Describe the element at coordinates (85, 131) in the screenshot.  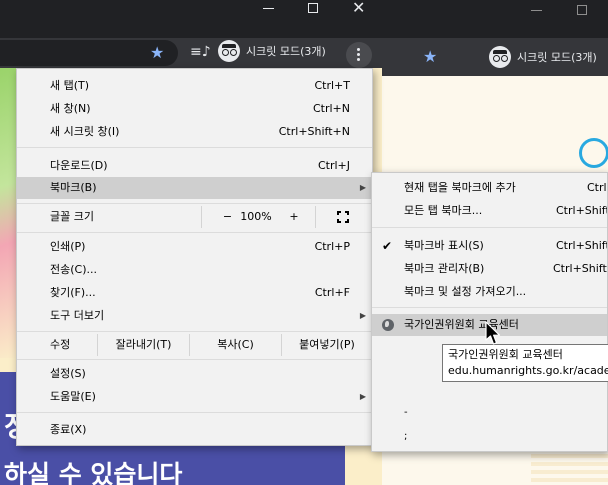
I see `menu-item-label: 새 시크릿 창(I)` at that location.